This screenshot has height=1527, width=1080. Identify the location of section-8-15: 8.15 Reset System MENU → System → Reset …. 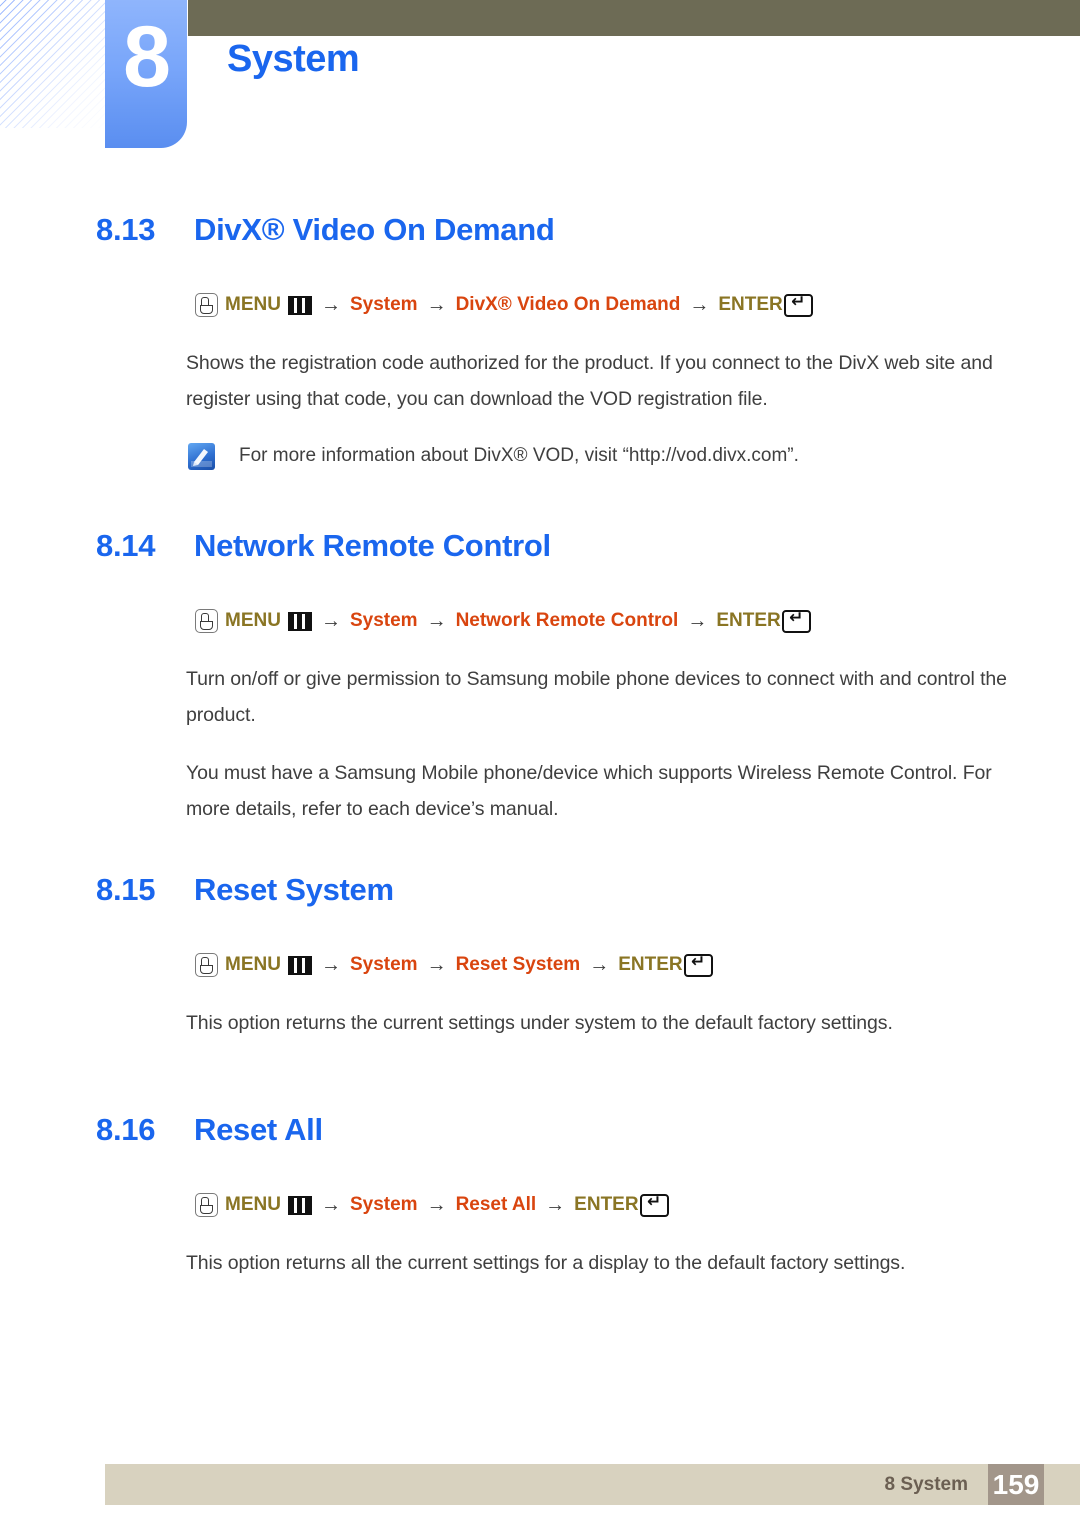
(540, 956).